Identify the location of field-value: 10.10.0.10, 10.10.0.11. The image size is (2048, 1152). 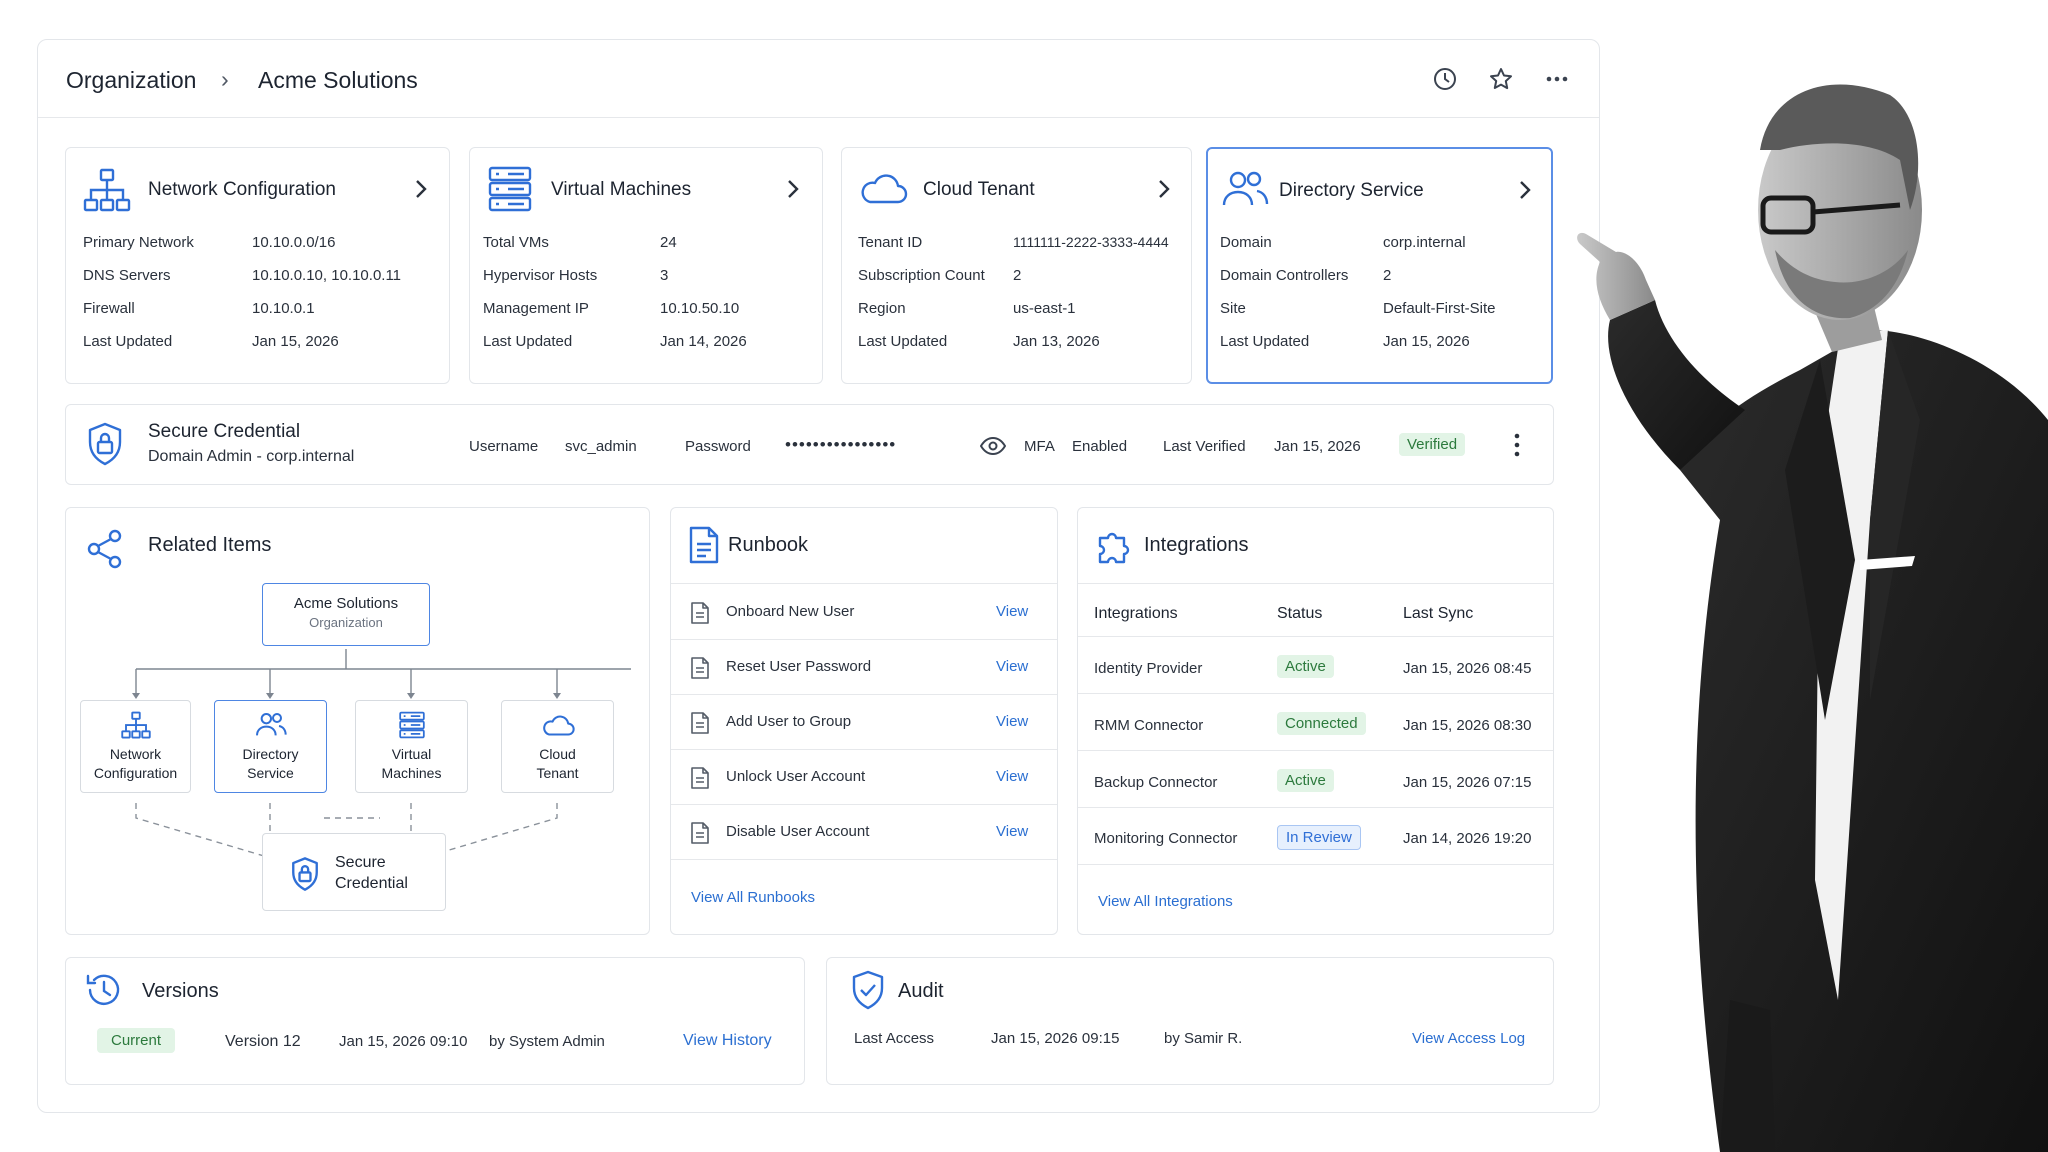
(327, 275).